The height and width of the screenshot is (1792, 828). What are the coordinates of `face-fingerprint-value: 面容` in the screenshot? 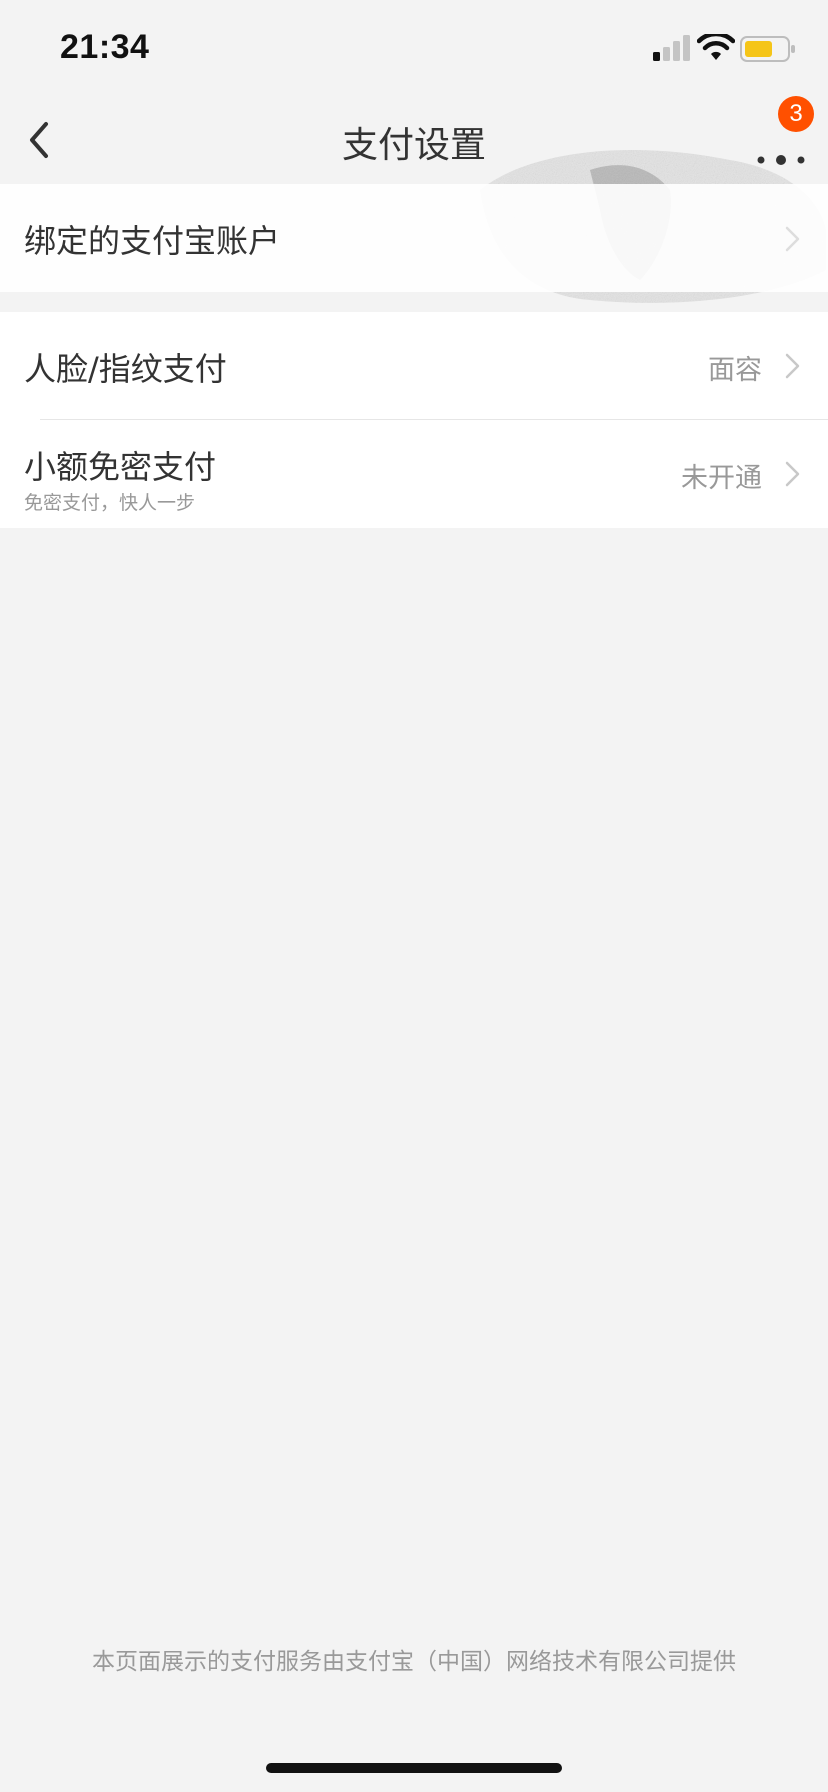 It's located at (735, 370).